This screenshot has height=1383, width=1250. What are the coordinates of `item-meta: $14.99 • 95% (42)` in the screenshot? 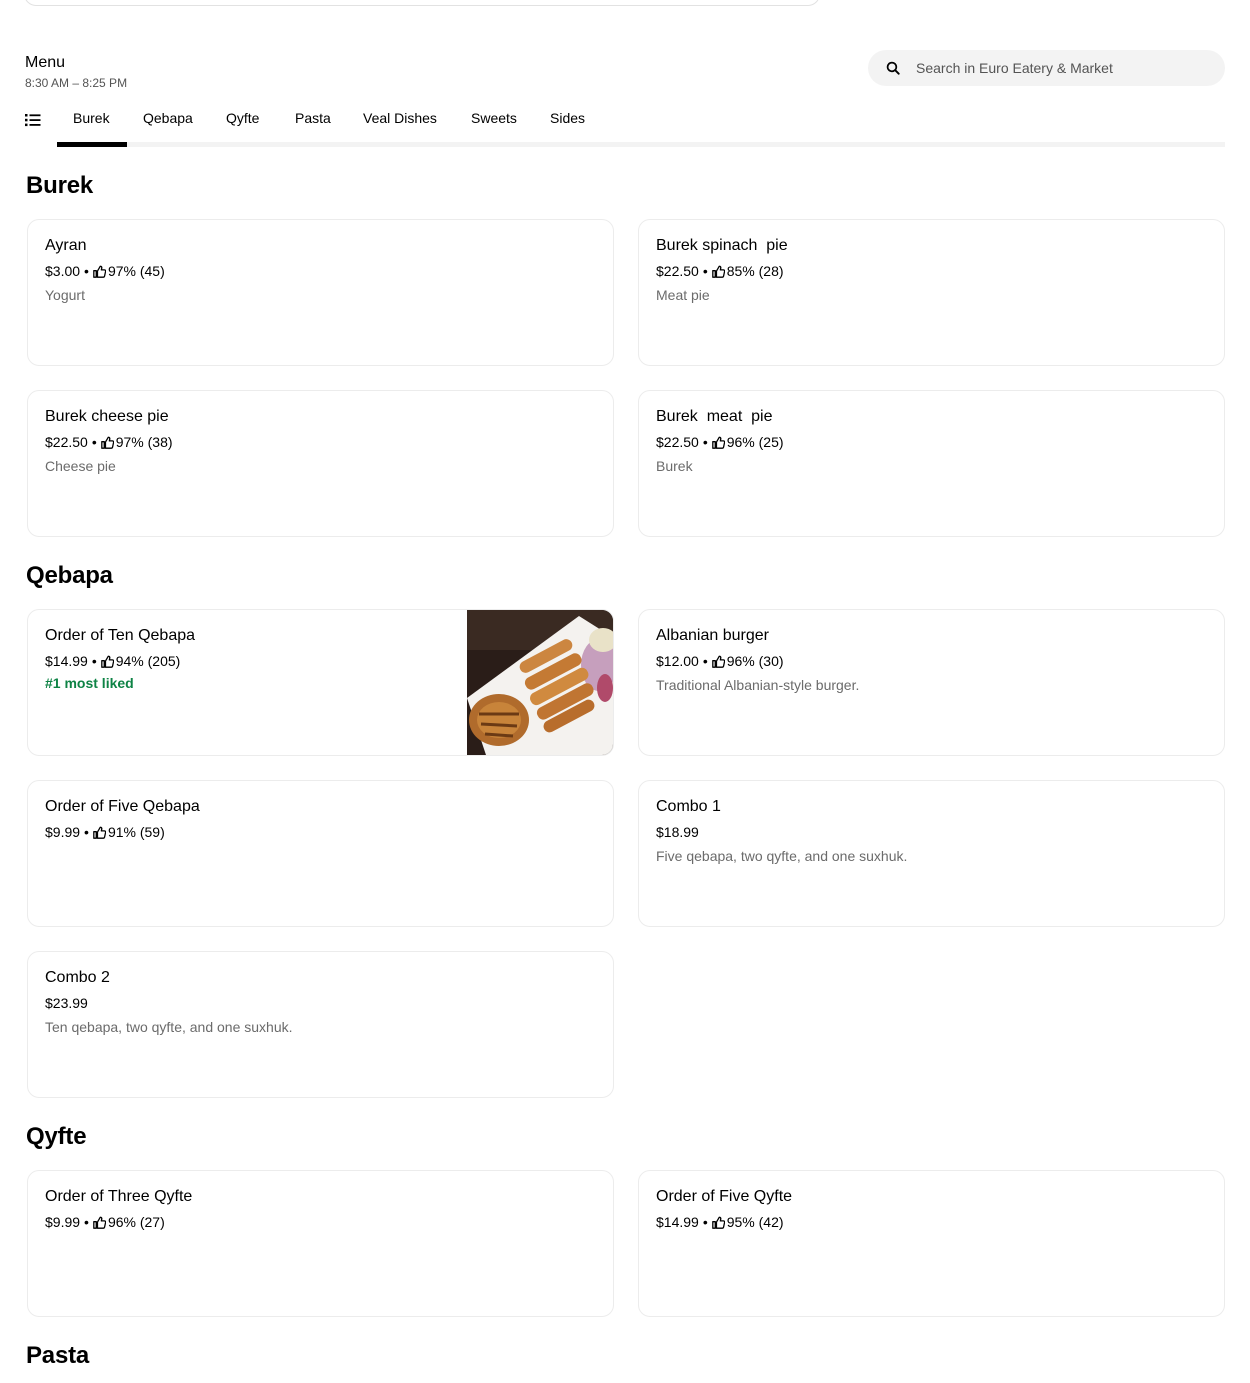 It's located at (720, 1222).